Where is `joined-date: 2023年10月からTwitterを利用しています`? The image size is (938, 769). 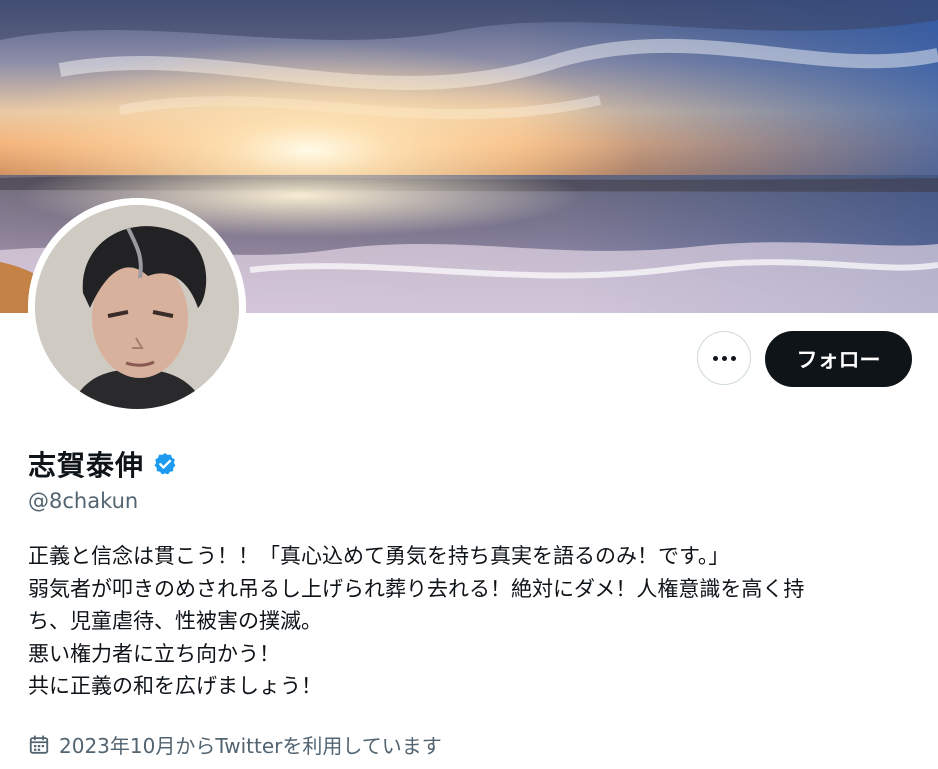
joined-date: 2023年10月からTwitterを利用しています is located at coordinates (235, 744).